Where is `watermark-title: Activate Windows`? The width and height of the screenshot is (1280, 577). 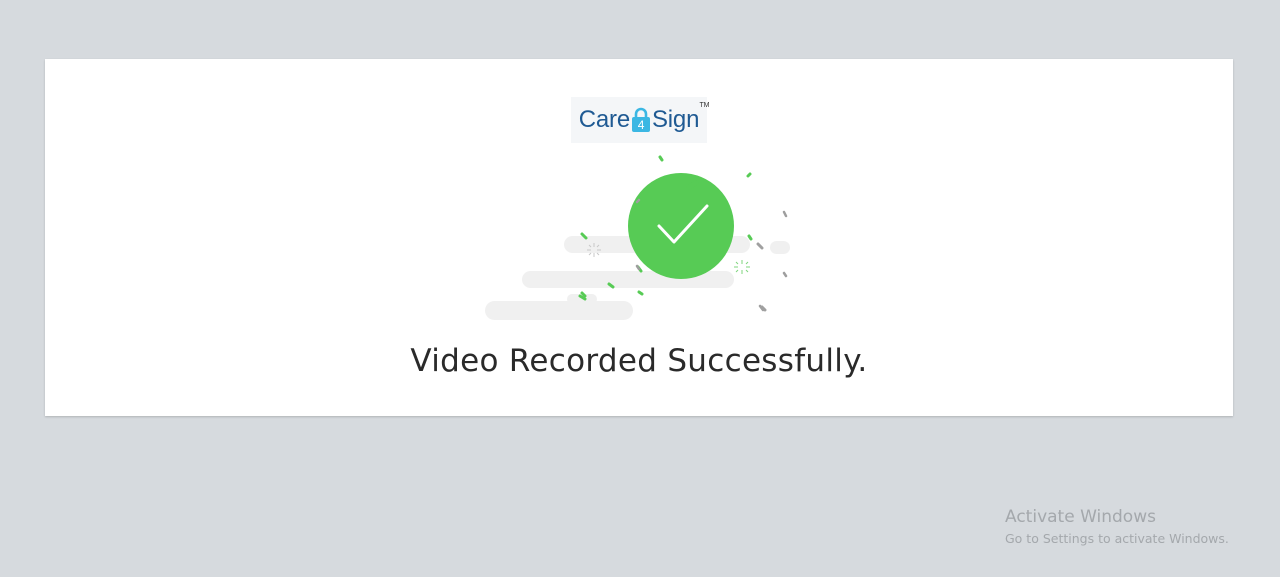 watermark-title: Activate Windows is located at coordinates (1080, 517).